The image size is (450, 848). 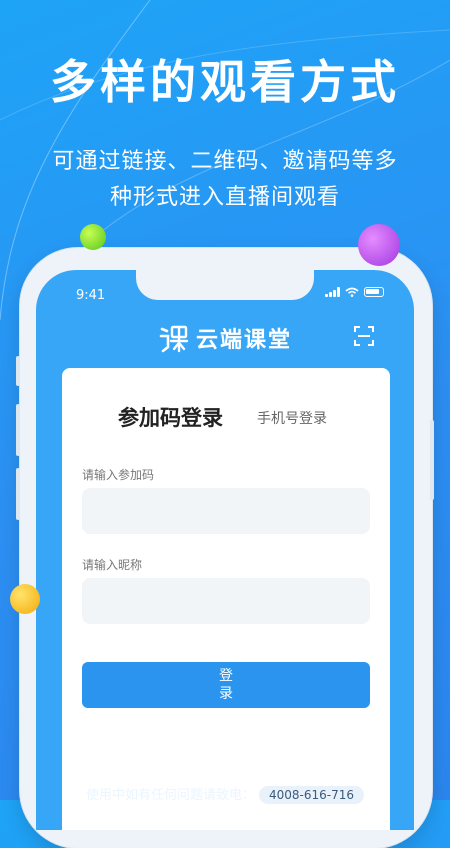 What do you see at coordinates (174, 339) in the screenshot?
I see `app-logo-icon` at bounding box center [174, 339].